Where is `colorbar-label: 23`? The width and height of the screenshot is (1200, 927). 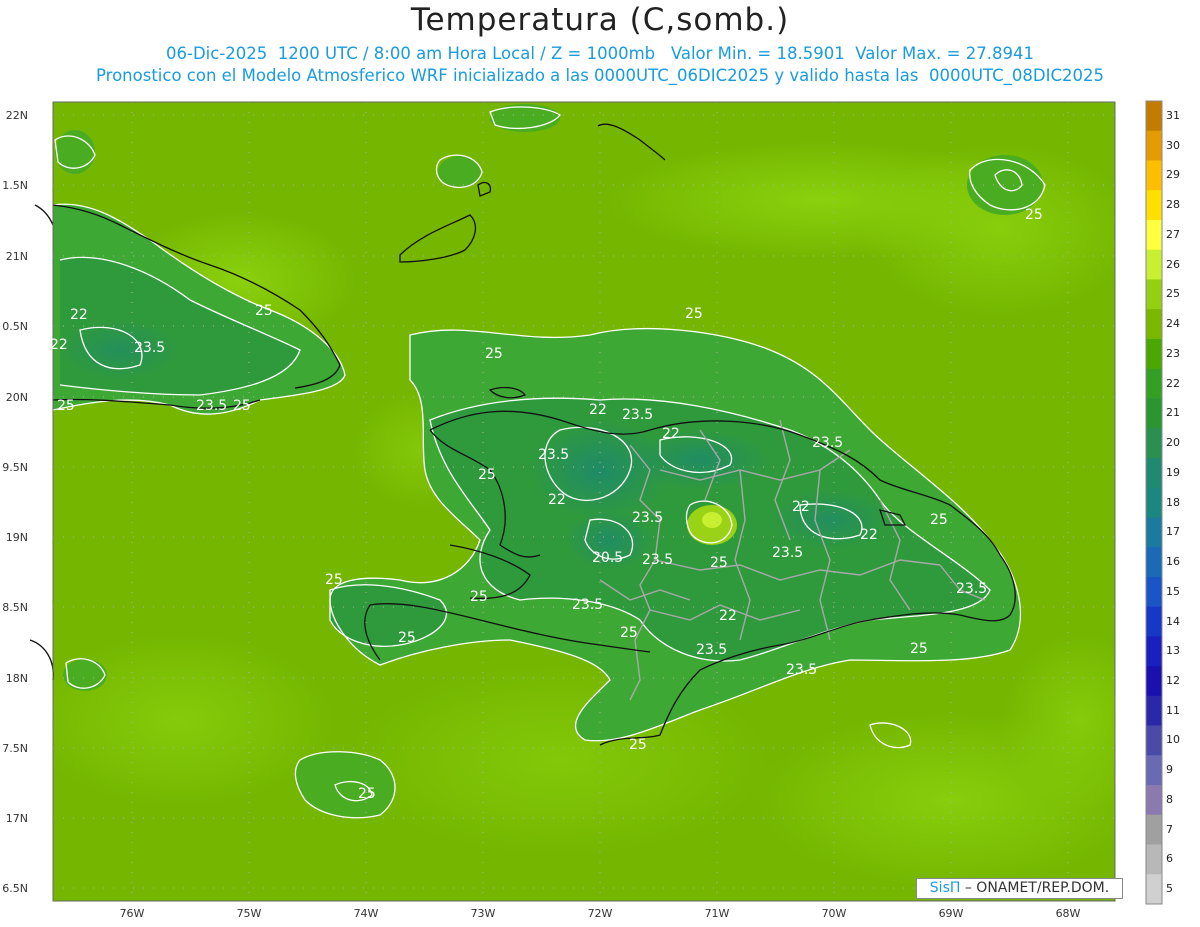 colorbar-label: 23 is located at coordinates (1173, 353).